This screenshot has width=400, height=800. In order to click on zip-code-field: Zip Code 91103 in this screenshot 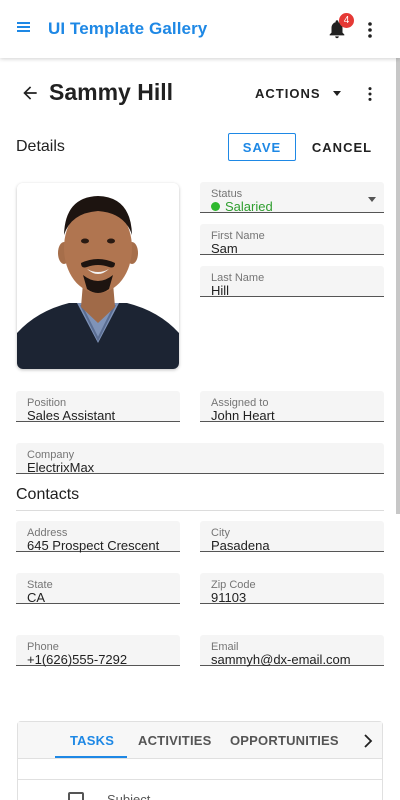, I will do `click(292, 589)`.